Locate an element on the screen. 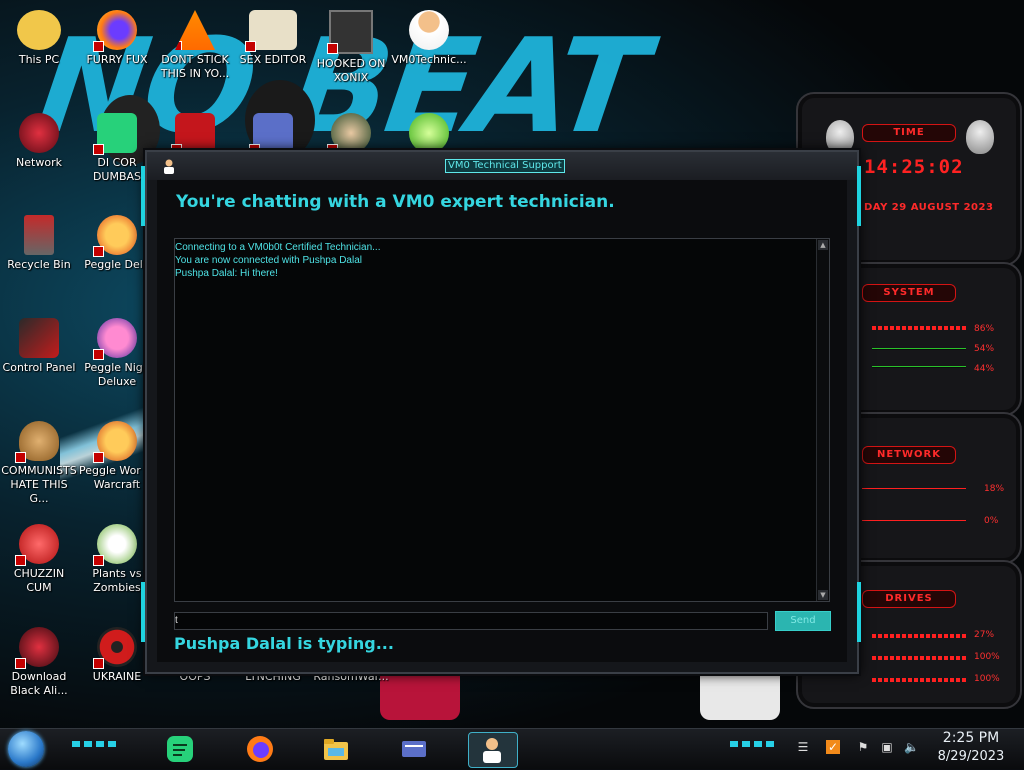  vlc-cone-icon is located at coordinates (195, 30).